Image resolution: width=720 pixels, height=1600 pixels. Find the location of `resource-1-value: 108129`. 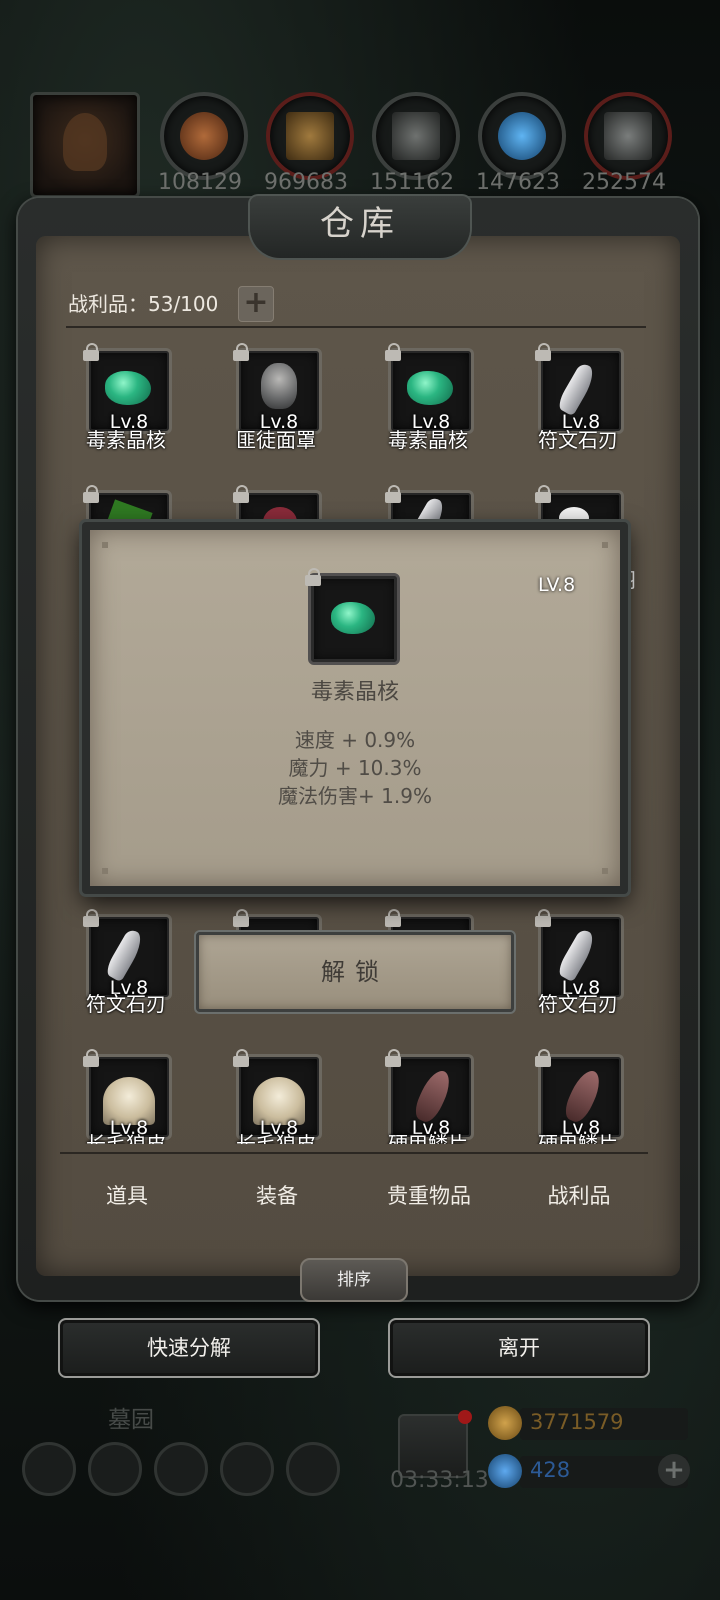

resource-1-value: 108129 is located at coordinates (200, 182).